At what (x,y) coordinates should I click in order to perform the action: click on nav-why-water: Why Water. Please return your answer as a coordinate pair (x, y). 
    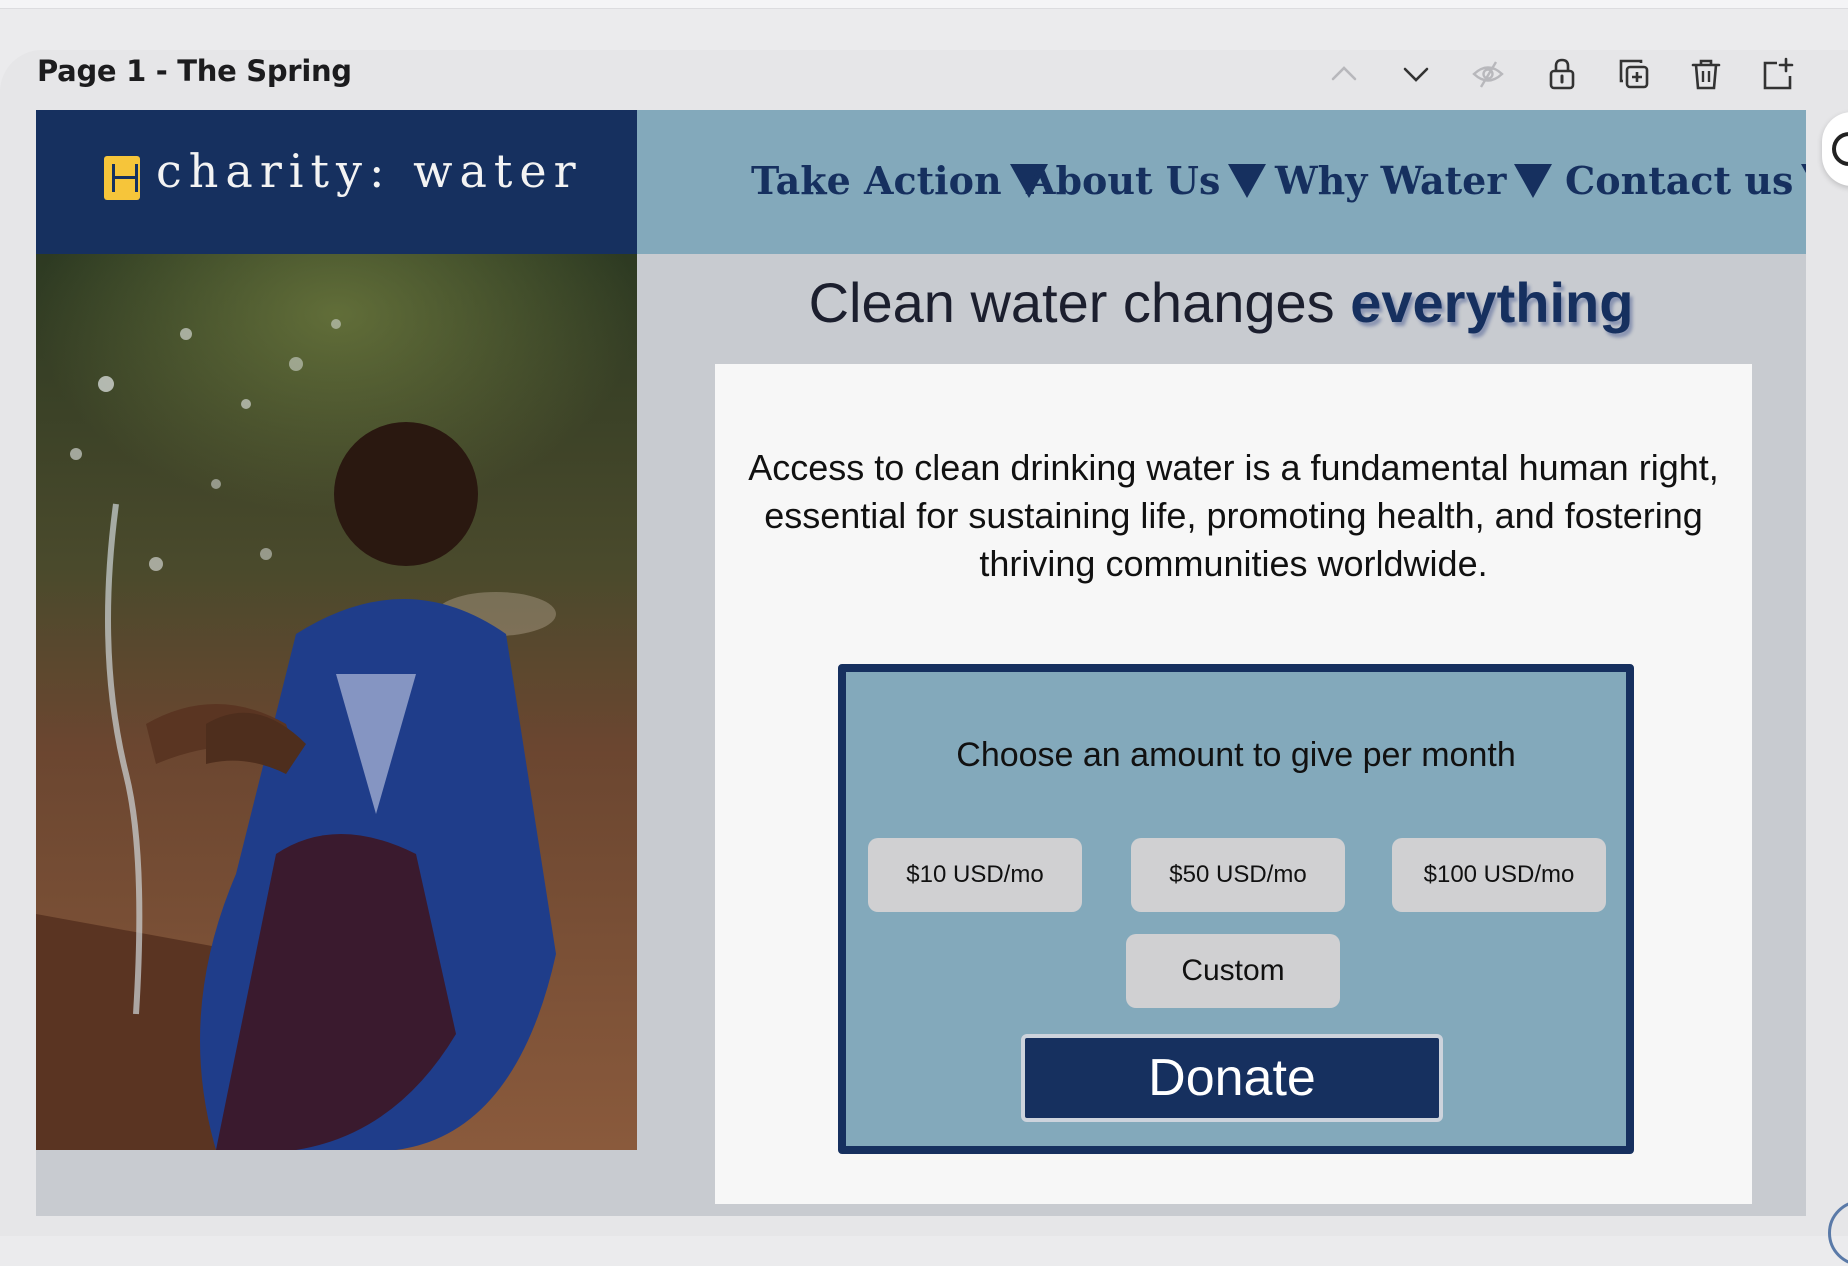
    Looking at the image, I should click on (1414, 180).